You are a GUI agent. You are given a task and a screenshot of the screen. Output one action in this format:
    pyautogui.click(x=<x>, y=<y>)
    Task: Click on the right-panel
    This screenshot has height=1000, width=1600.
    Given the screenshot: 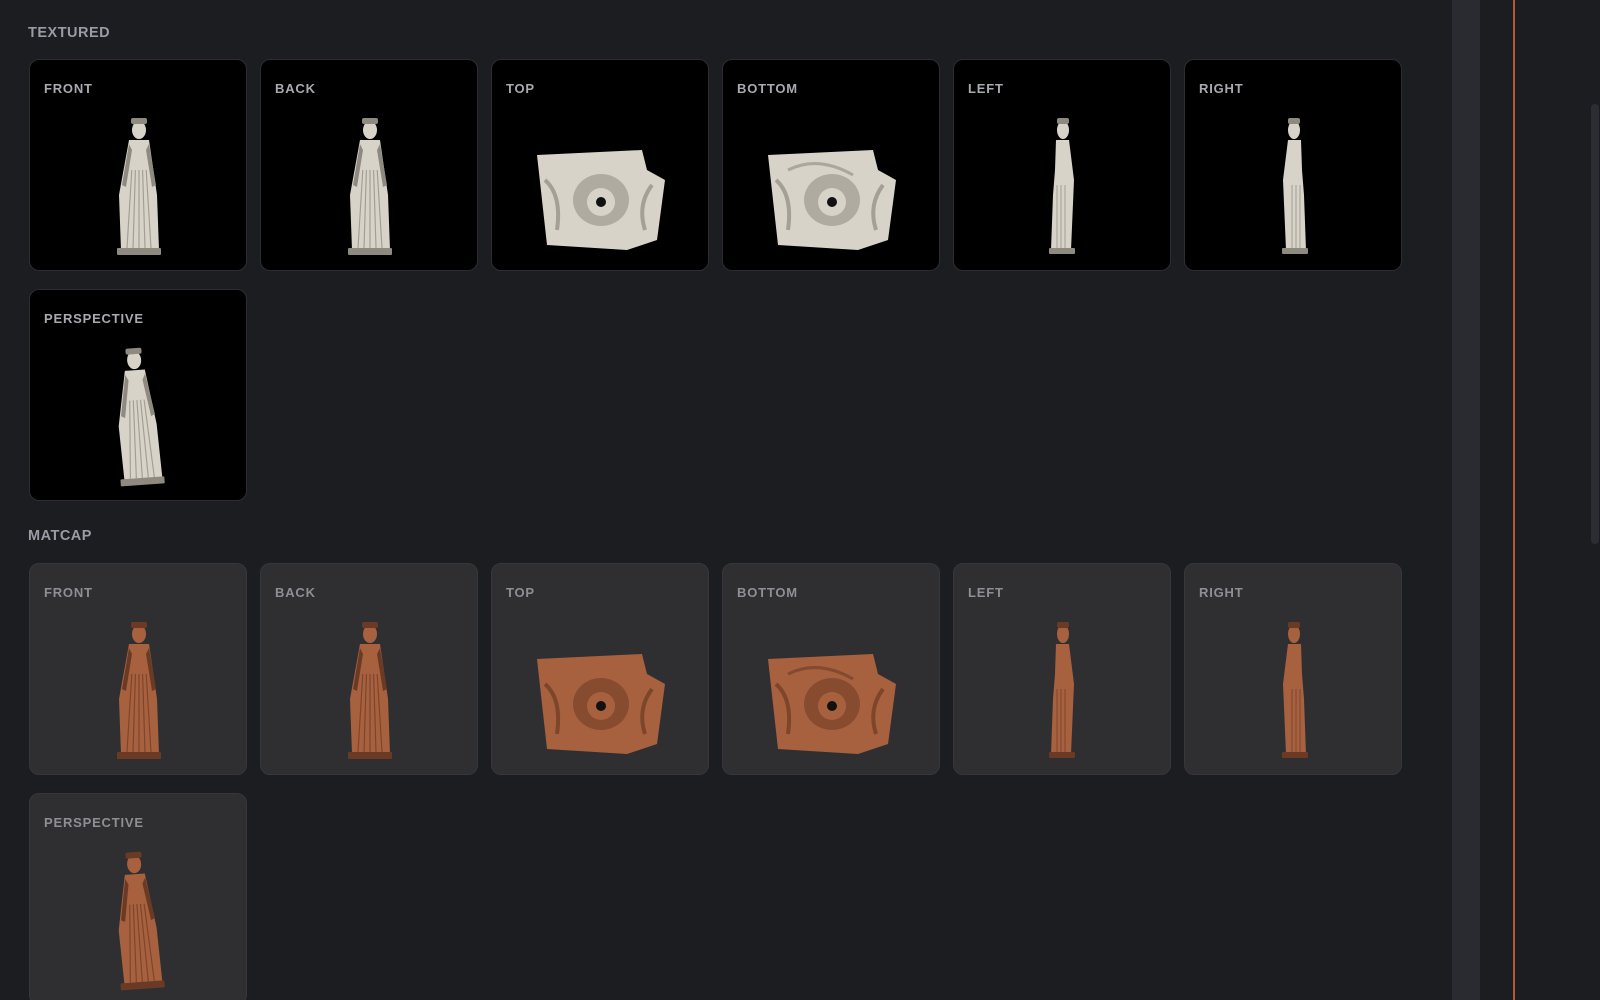 What is the action you would take?
    pyautogui.click(x=1540, y=500)
    